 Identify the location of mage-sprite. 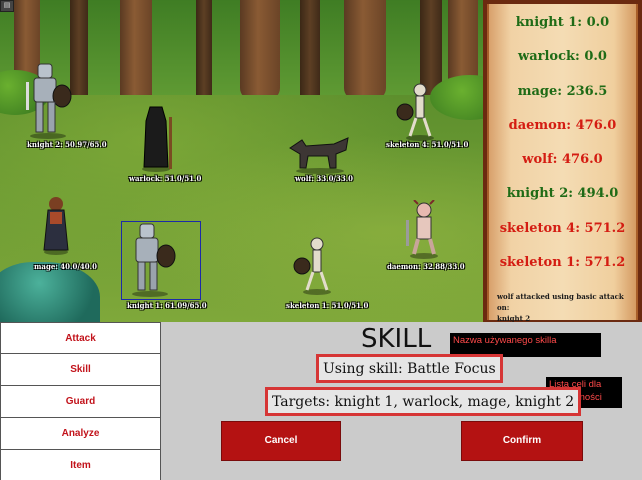
(56, 226).